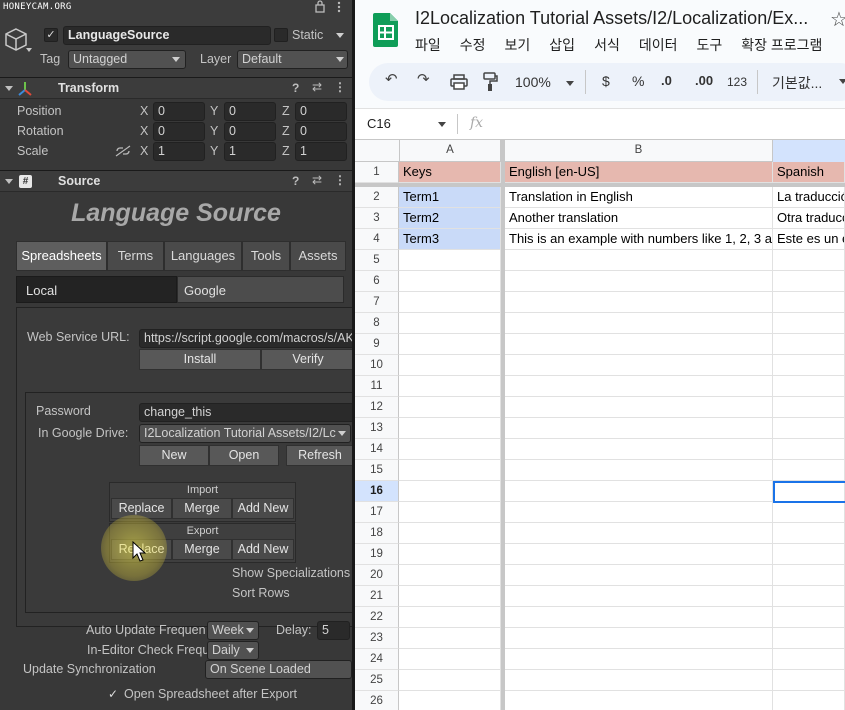  What do you see at coordinates (809, 596) in the screenshot?
I see `cell-c21` at bounding box center [809, 596].